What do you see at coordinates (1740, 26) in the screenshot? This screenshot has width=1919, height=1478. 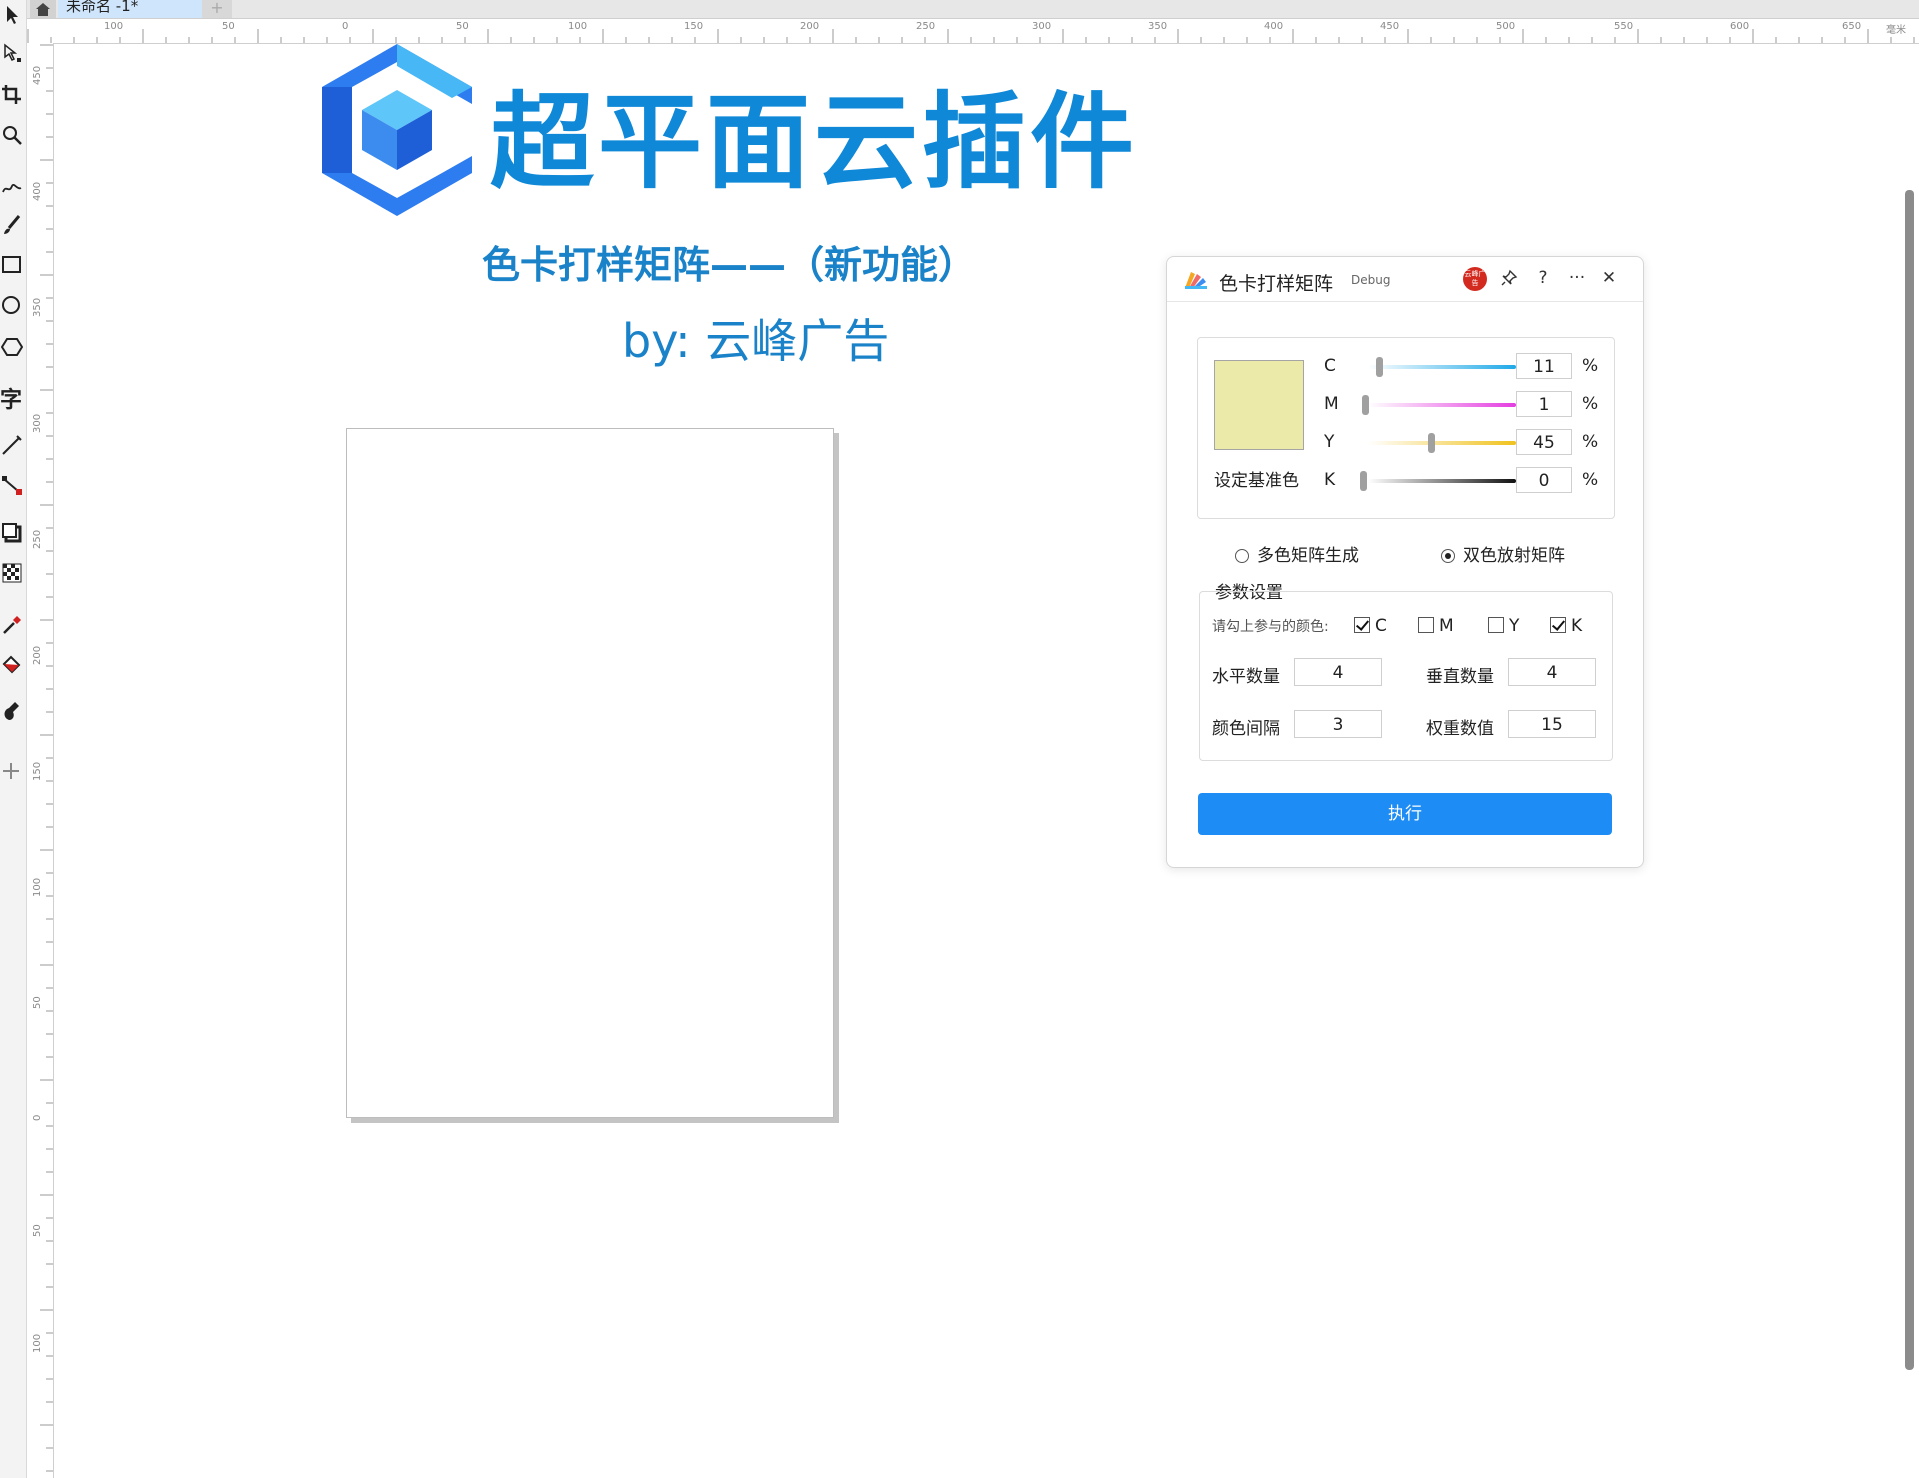 I see `ruler-label: 600` at bounding box center [1740, 26].